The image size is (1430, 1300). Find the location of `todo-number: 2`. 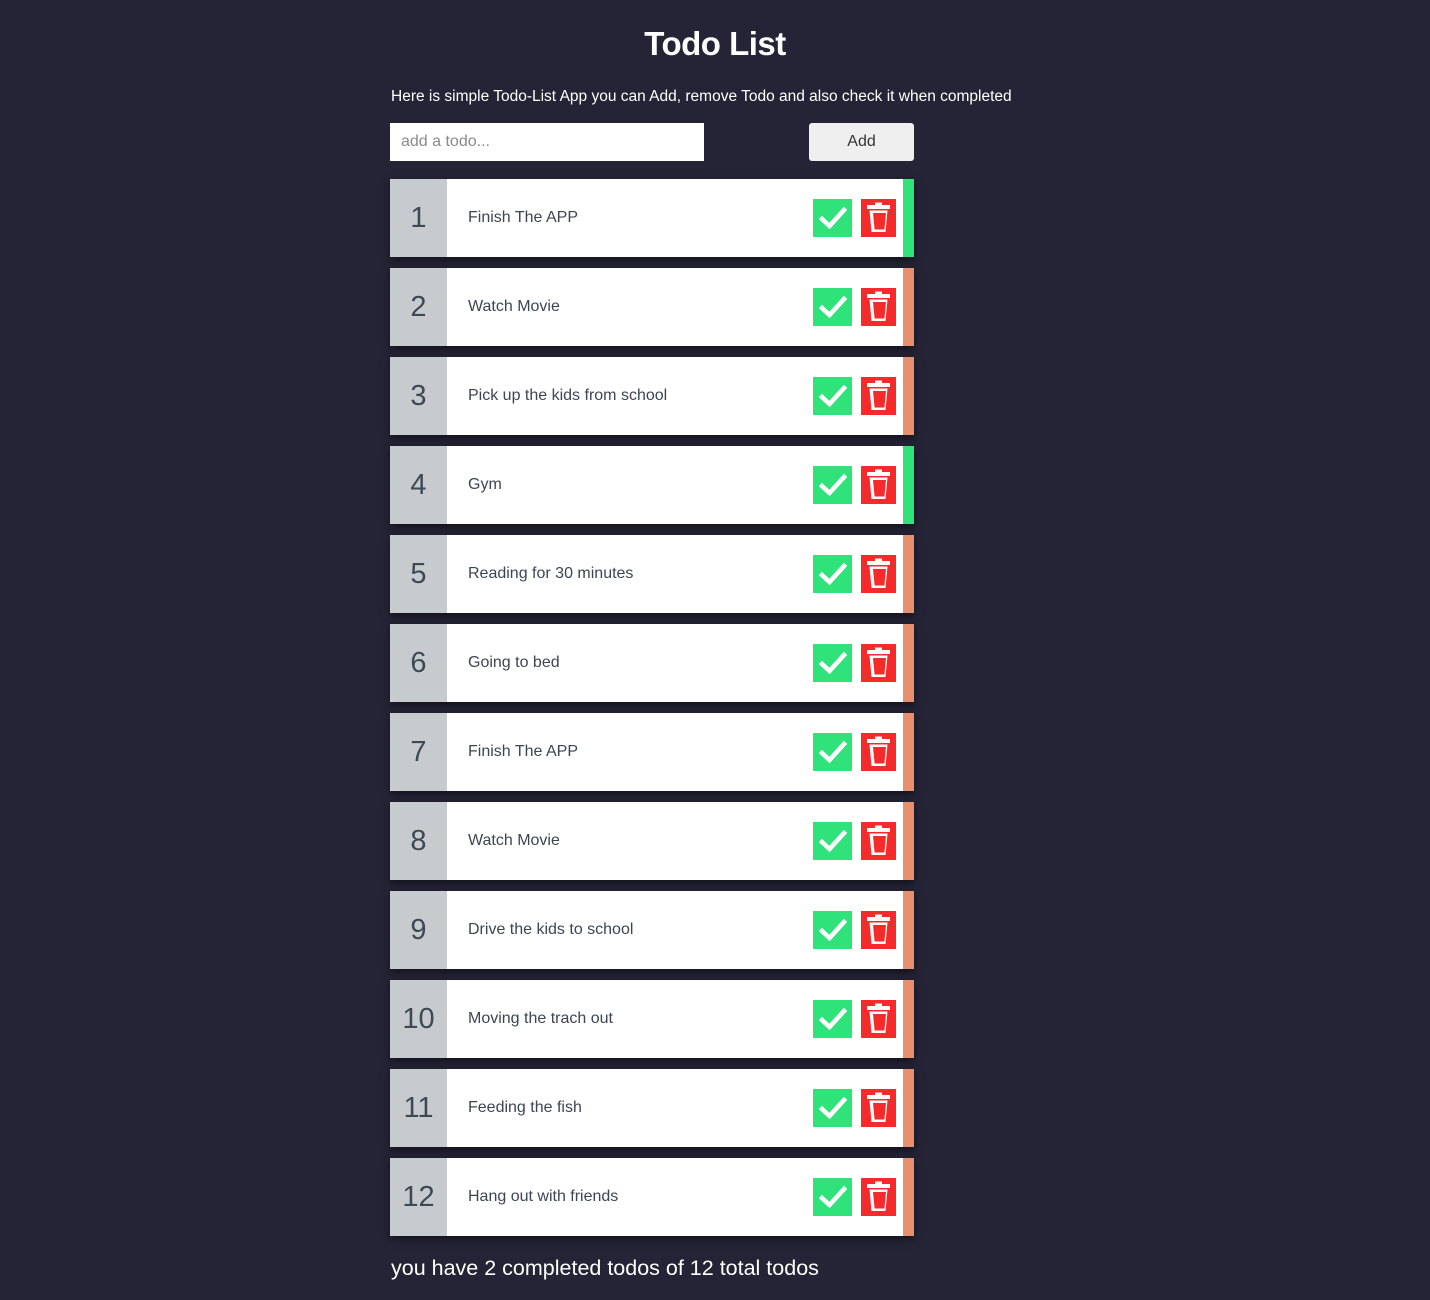

todo-number: 2 is located at coordinates (418, 307).